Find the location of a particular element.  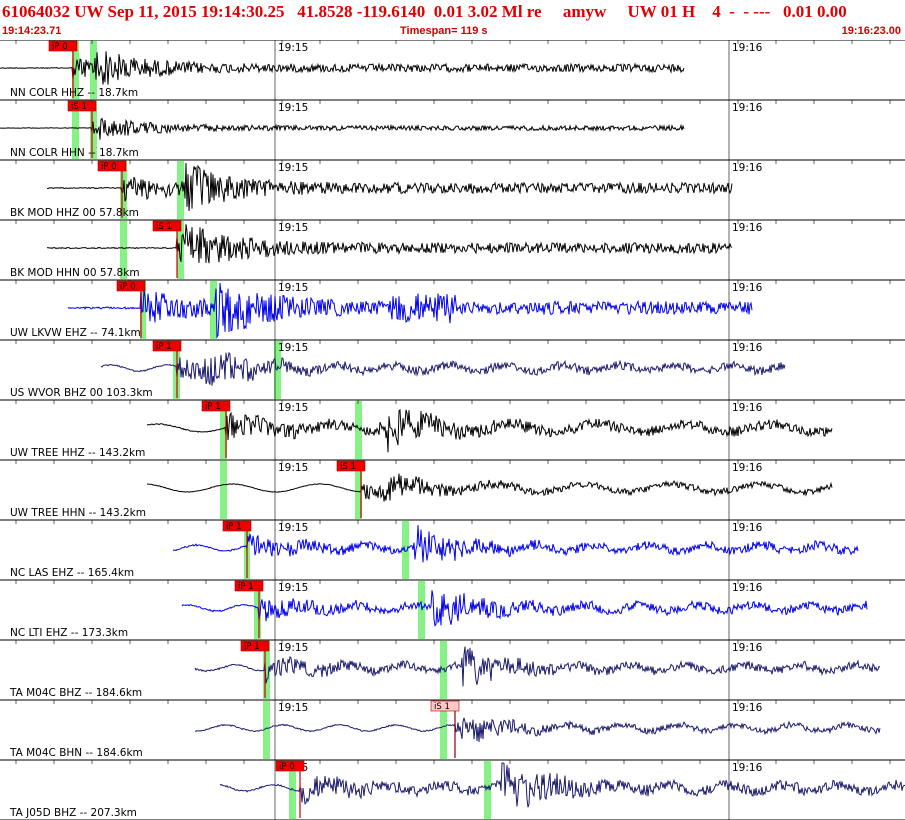

trace-label: NN COLR HHZ -- 18.7km is located at coordinates (74, 93).